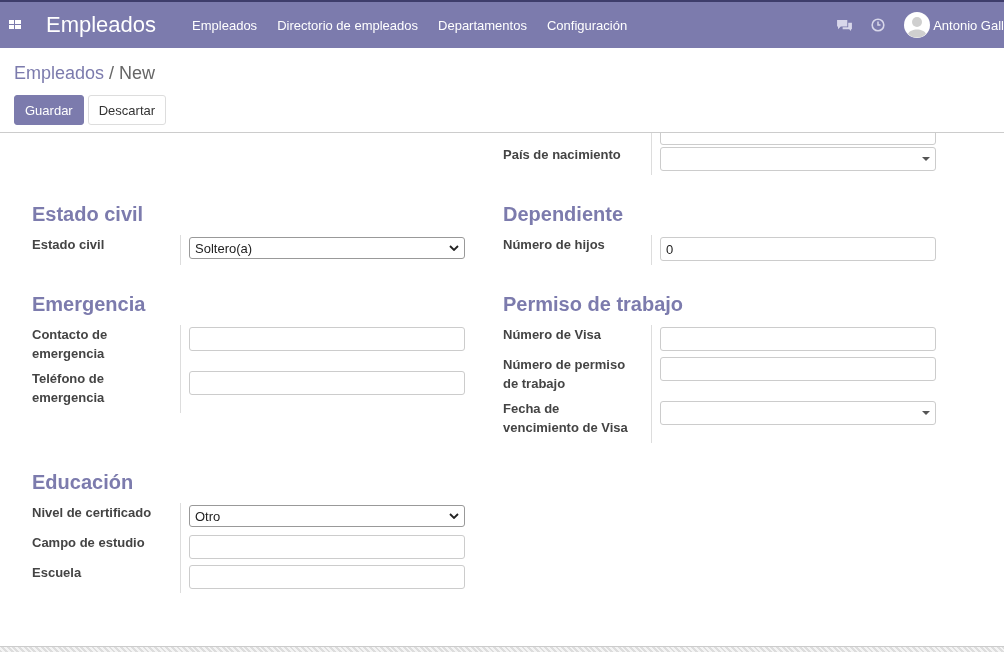  Describe the element at coordinates (577, 377) in the screenshot. I see `field-label: Número de permiso de trabajo` at that location.